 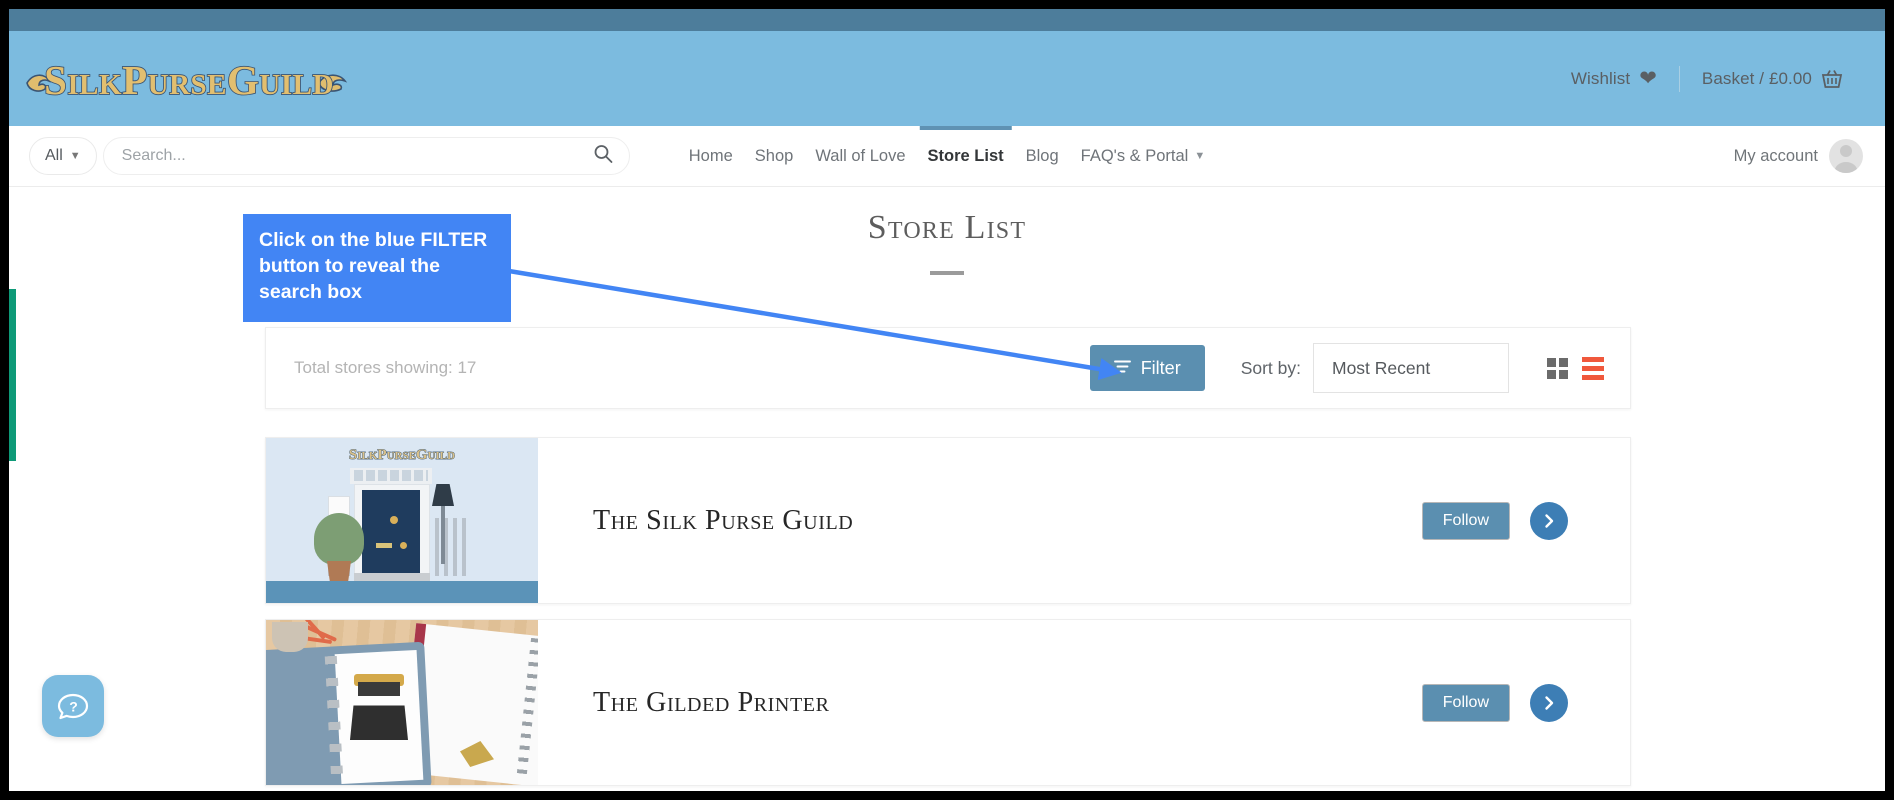 What do you see at coordinates (1756, 78) in the screenshot?
I see `basket-label: Basket / £0.00` at bounding box center [1756, 78].